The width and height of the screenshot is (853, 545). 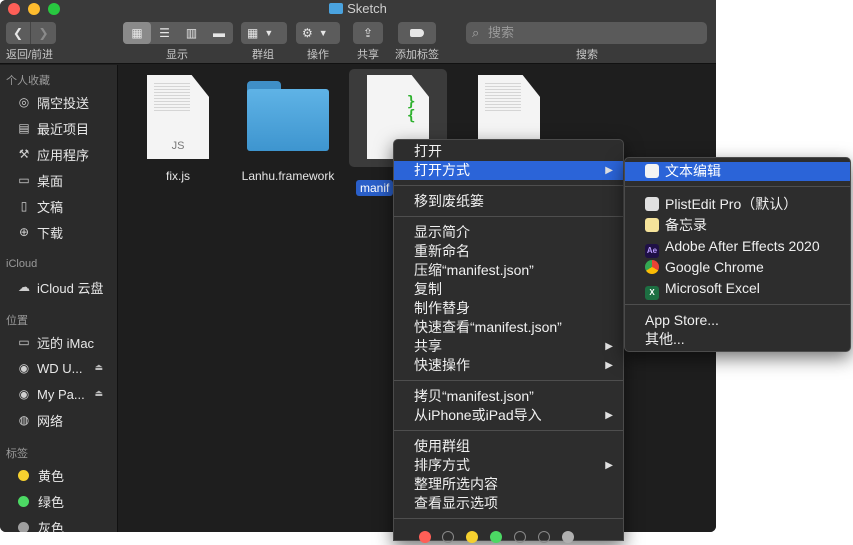 What do you see at coordinates (609, 465) in the screenshot?
I see `submenu-arrow-icon: ▶` at bounding box center [609, 465].